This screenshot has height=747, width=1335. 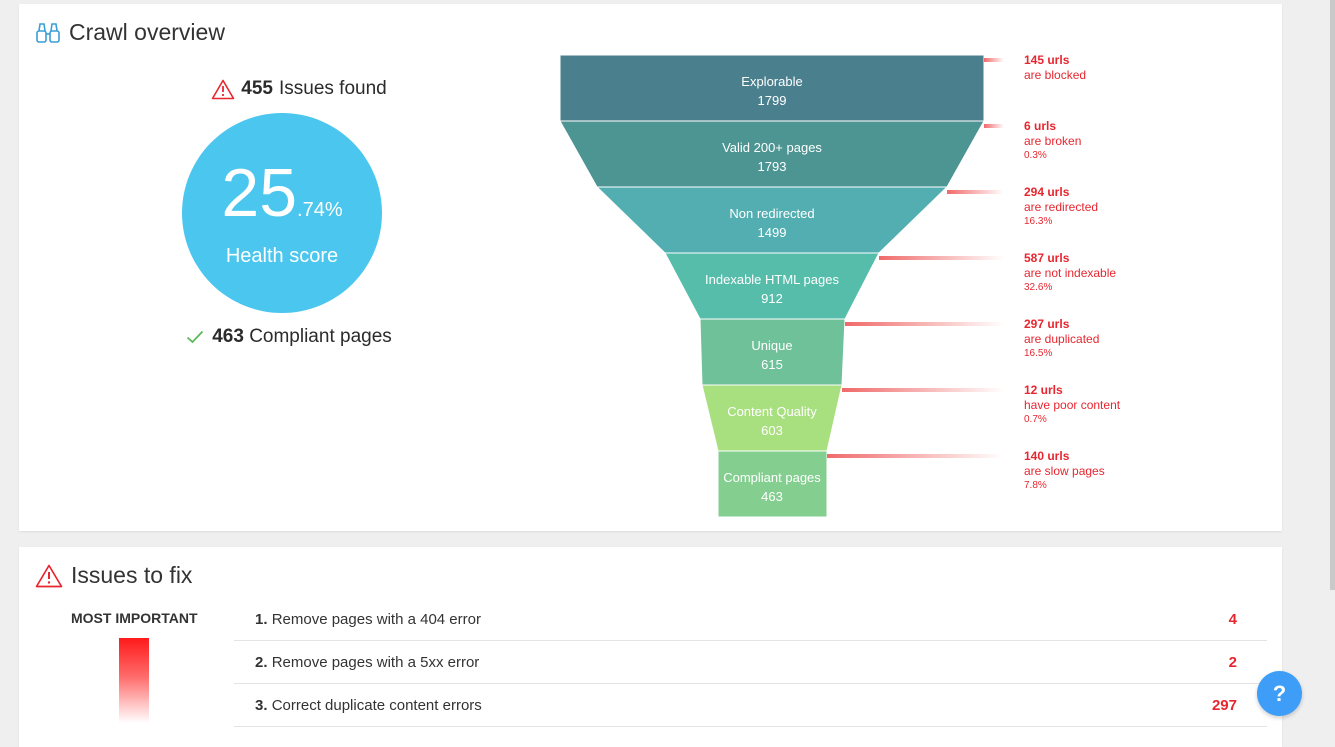 What do you see at coordinates (772, 100) in the screenshot?
I see `funnel-stage-value: 1799` at bounding box center [772, 100].